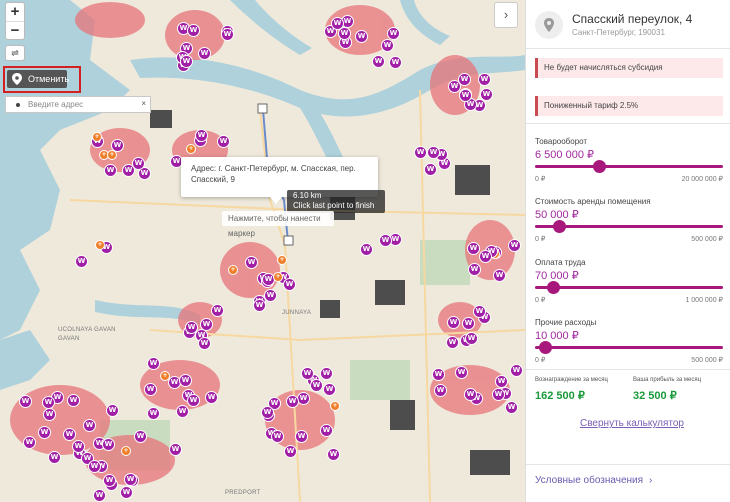 This screenshot has height=502, width=730. I want to click on cancel-button: Отменить, so click(38, 79).